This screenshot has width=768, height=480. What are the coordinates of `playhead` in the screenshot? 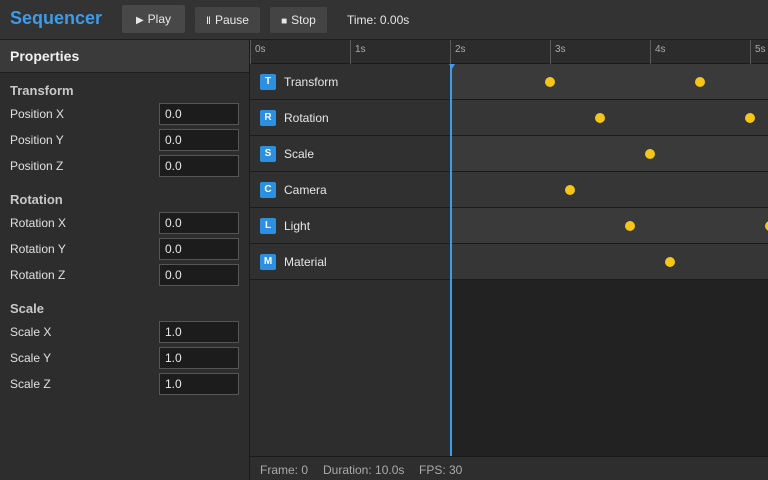 It's located at (452, 260).